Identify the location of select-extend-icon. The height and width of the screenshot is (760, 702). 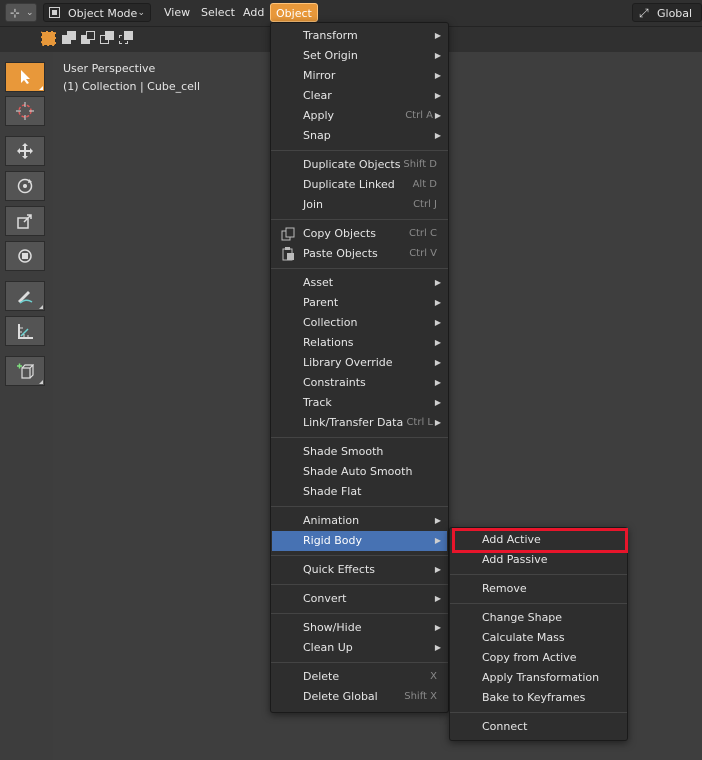
(69, 38).